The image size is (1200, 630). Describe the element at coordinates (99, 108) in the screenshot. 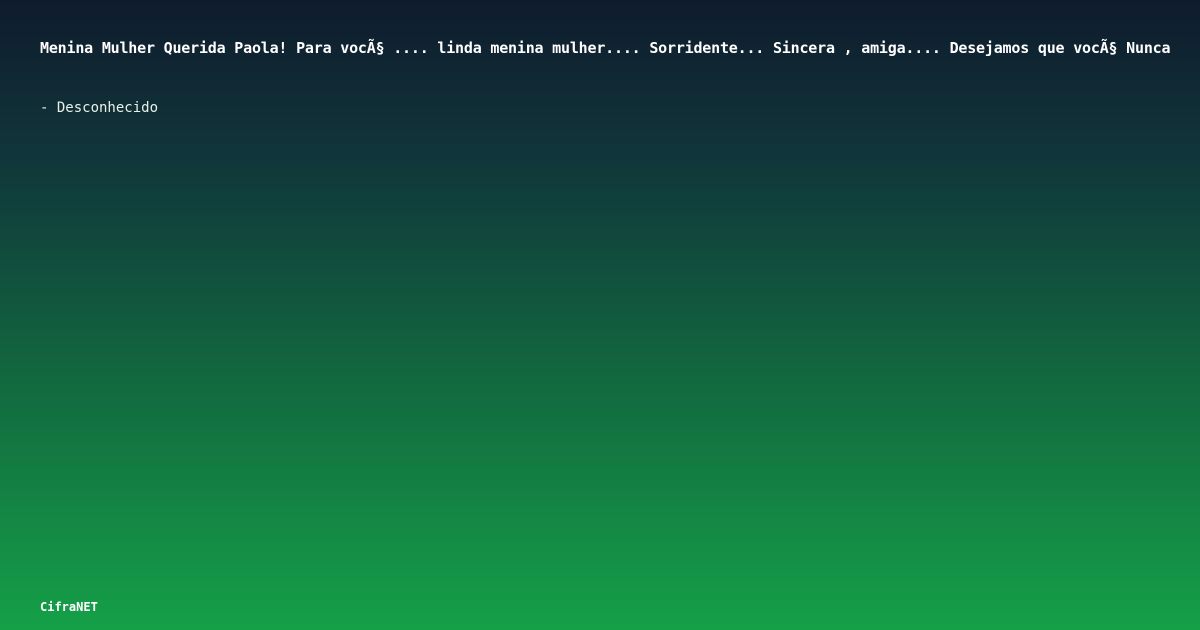

I see `quote-author: - Desconhecido` at that location.